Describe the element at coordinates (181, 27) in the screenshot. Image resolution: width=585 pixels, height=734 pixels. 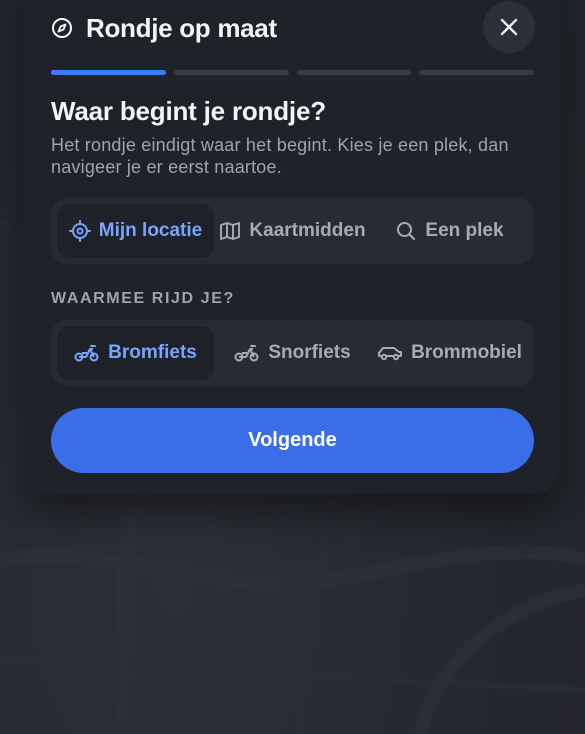
I see `page-title: Rondje op maat` at that location.